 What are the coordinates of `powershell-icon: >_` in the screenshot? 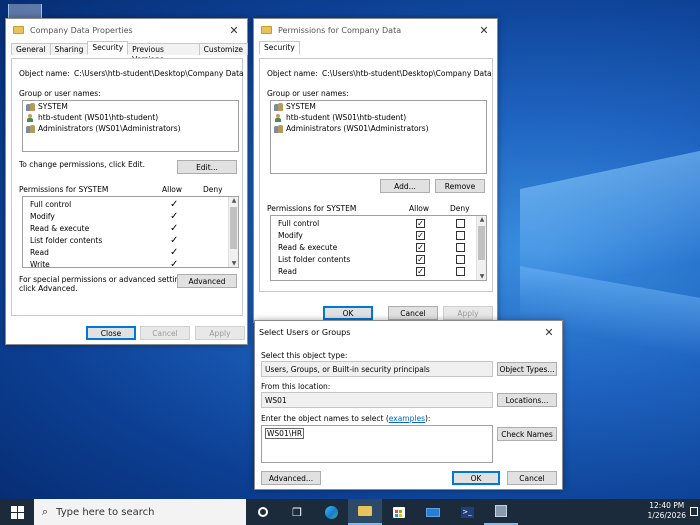 It's located at (467, 512).